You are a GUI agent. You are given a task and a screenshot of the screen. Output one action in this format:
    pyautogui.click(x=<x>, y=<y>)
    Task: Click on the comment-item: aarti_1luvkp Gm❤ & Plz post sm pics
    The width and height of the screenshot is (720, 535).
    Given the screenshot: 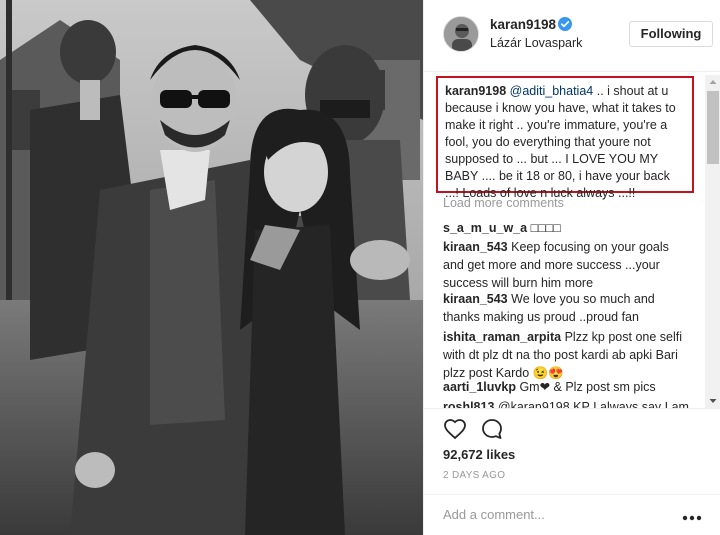 What is the action you would take?
    pyautogui.click(x=568, y=387)
    